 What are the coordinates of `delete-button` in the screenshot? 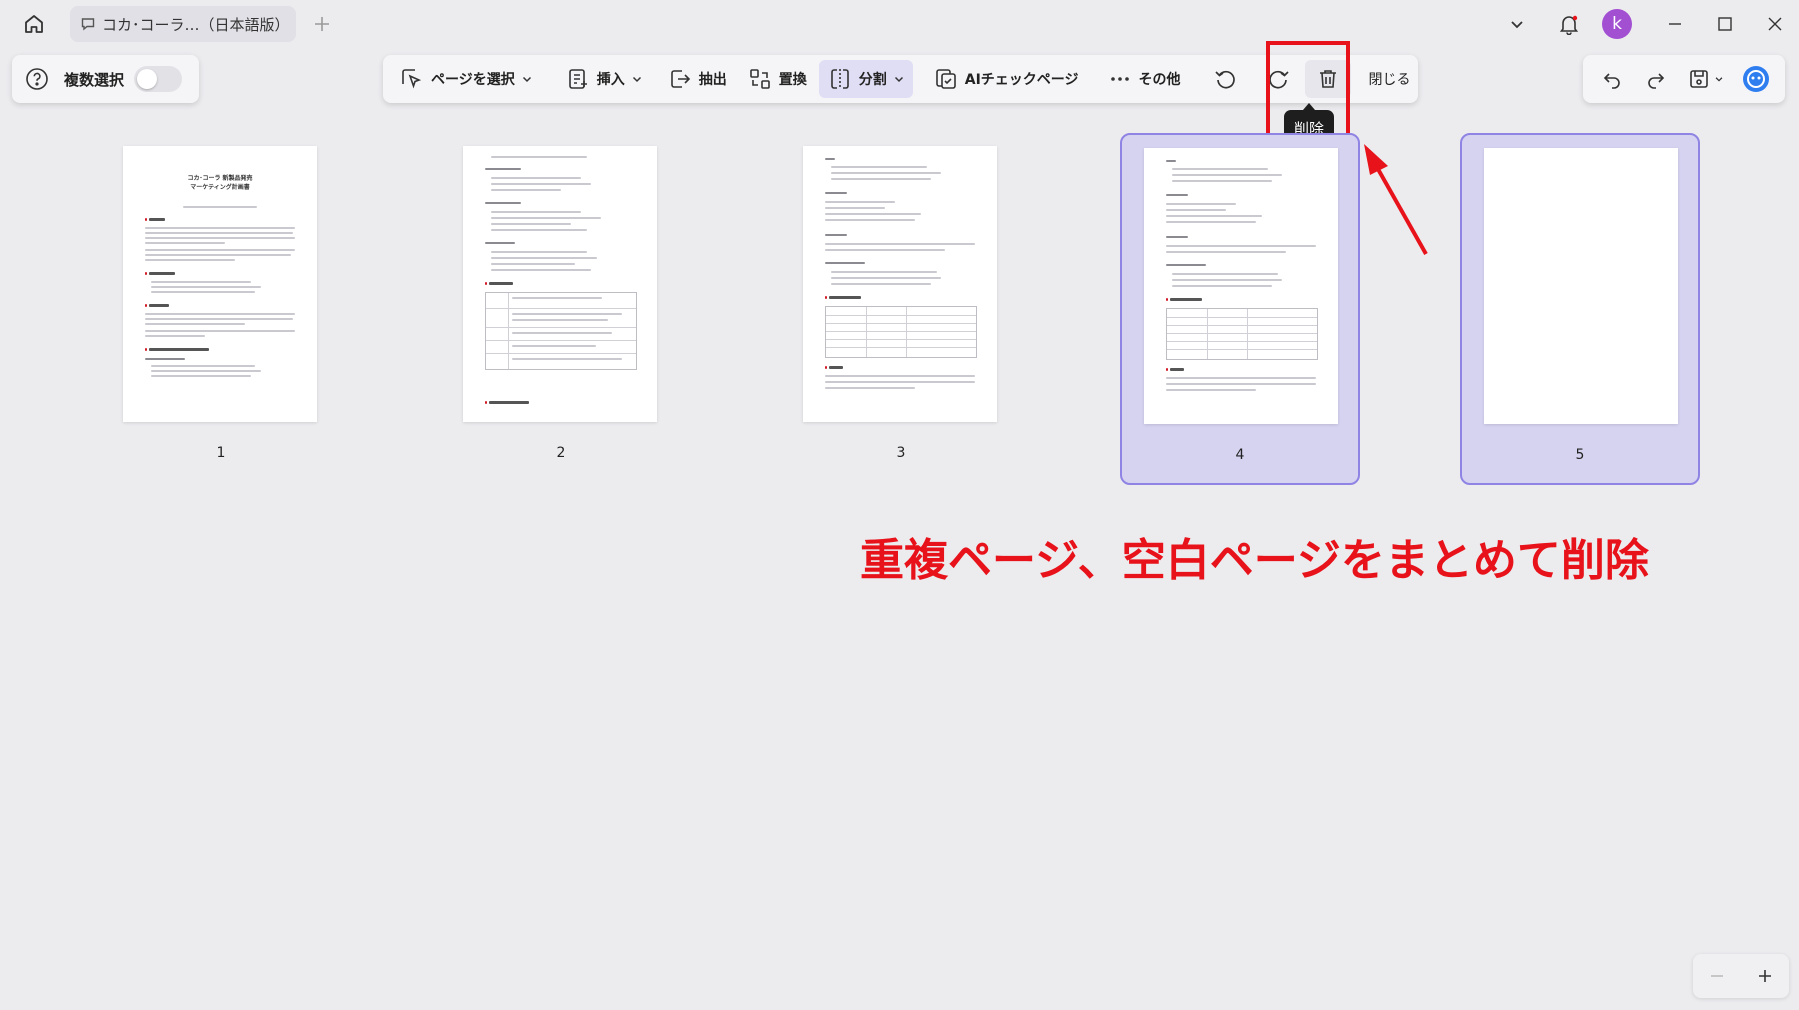 It's located at (1327, 79).